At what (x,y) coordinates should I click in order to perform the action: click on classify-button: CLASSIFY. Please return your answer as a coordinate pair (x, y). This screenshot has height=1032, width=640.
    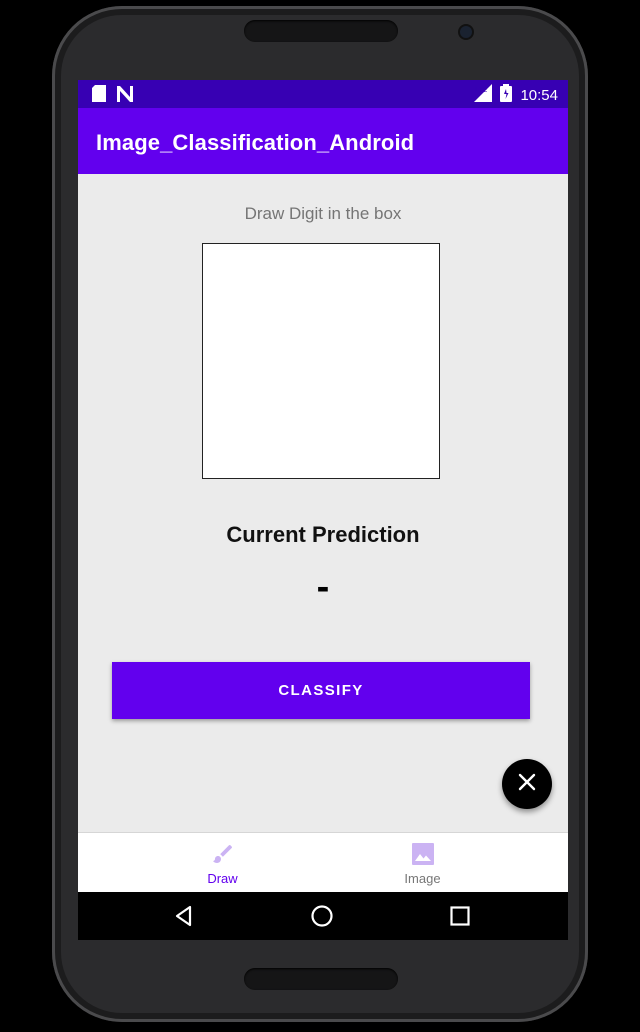
    Looking at the image, I should click on (321, 690).